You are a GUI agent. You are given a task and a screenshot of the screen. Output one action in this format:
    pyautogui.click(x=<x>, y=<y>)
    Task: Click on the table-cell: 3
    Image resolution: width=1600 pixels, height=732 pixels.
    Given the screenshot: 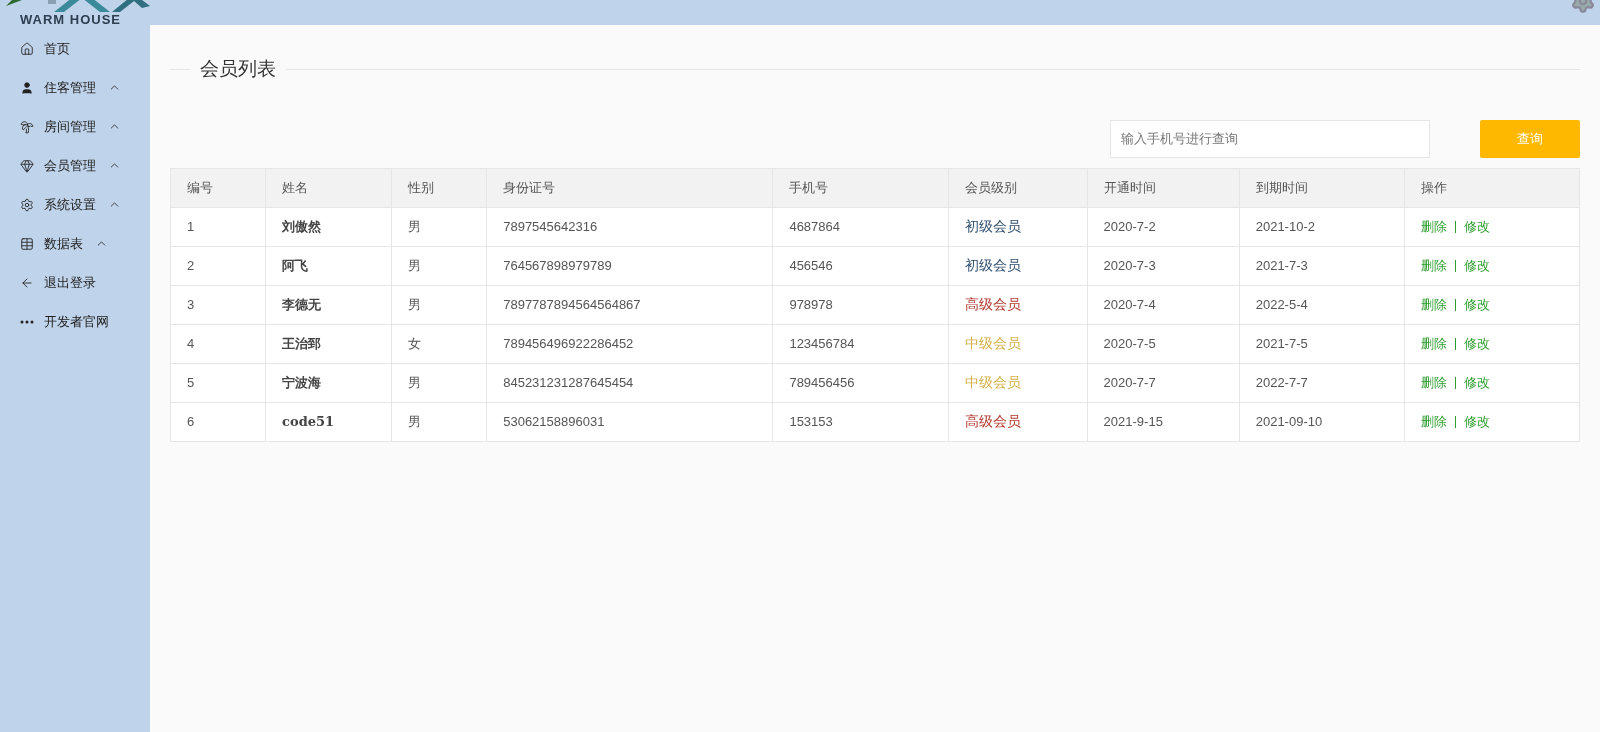 What is the action you would take?
    pyautogui.click(x=191, y=304)
    